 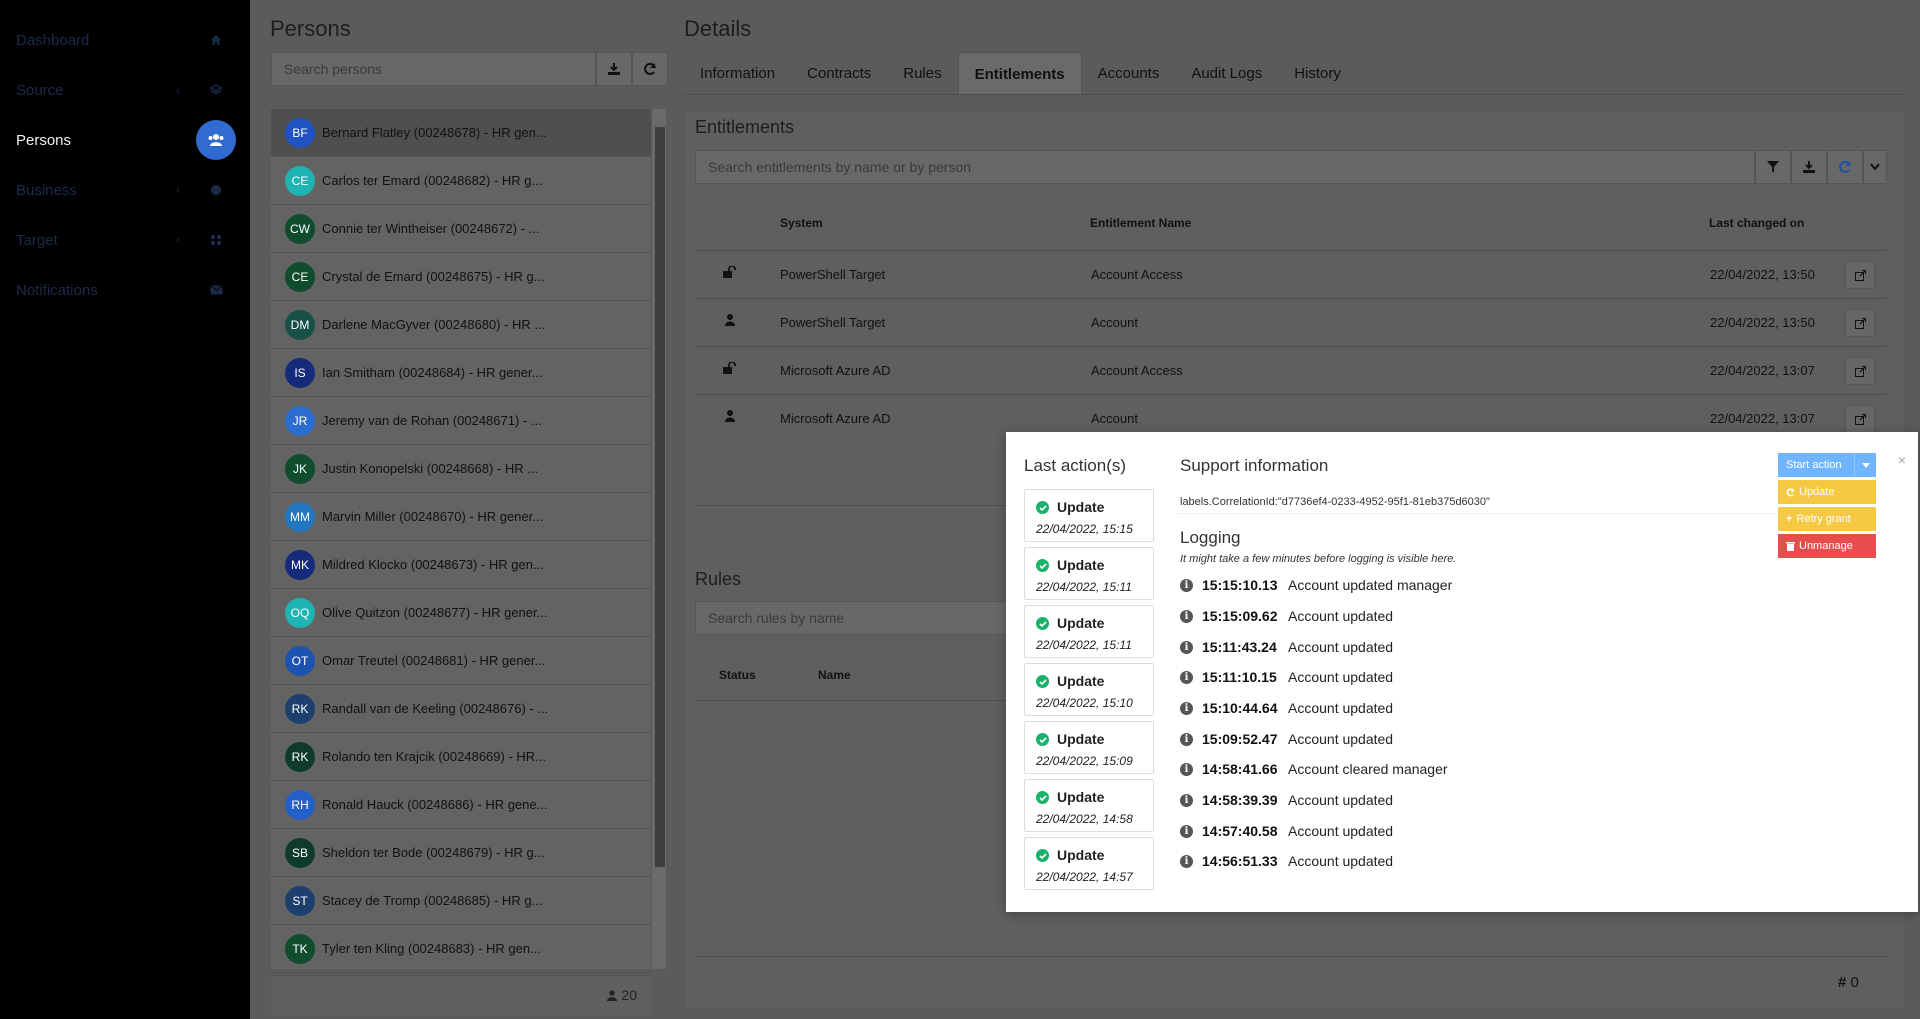 What do you see at coordinates (1789, 519) in the screenshot?
I see `plus-icon: +` at bounding box center [1789, 519].